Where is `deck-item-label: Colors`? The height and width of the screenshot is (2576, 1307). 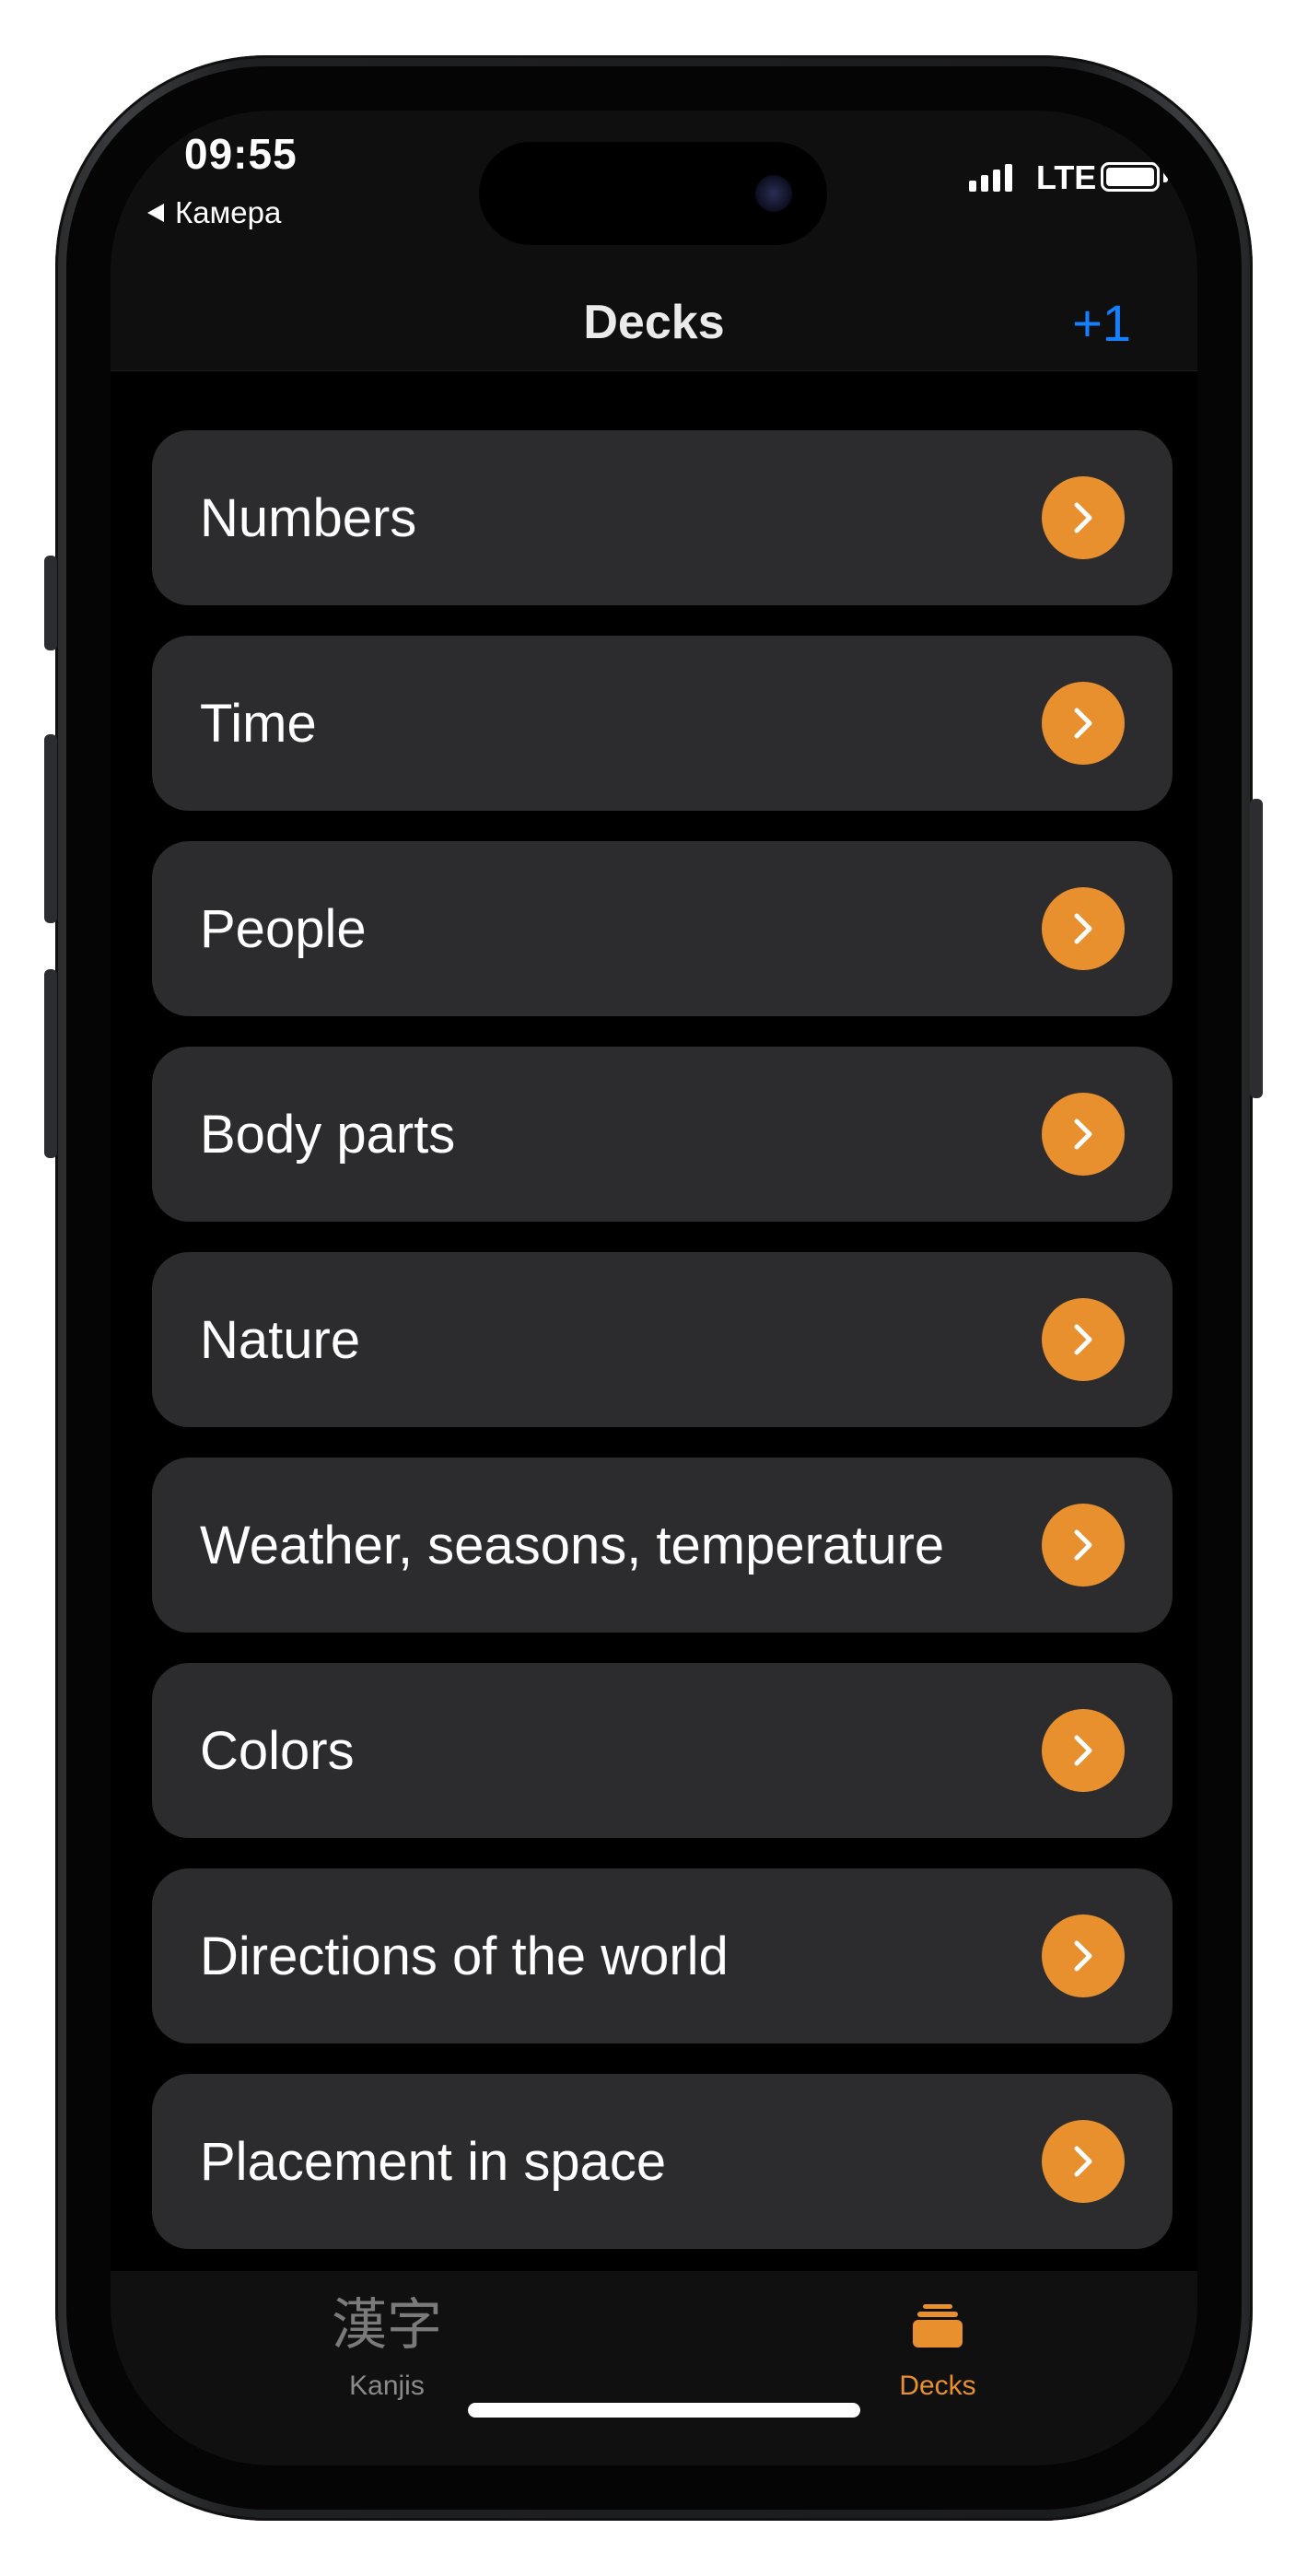
deck-item-label: Colors is located at coordinates (278, 1750).